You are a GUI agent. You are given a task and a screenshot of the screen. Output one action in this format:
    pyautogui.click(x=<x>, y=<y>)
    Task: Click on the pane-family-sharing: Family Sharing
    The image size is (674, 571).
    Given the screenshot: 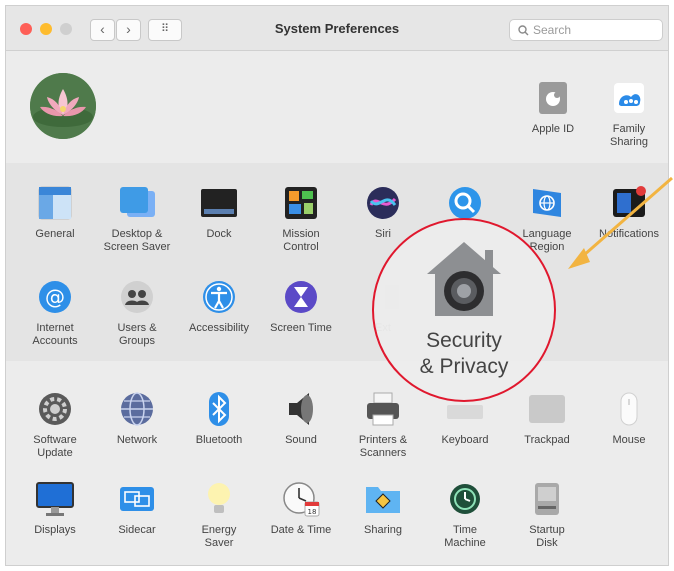 What is the action you would take?
    pyautogui.click(x=628, y=113)
    